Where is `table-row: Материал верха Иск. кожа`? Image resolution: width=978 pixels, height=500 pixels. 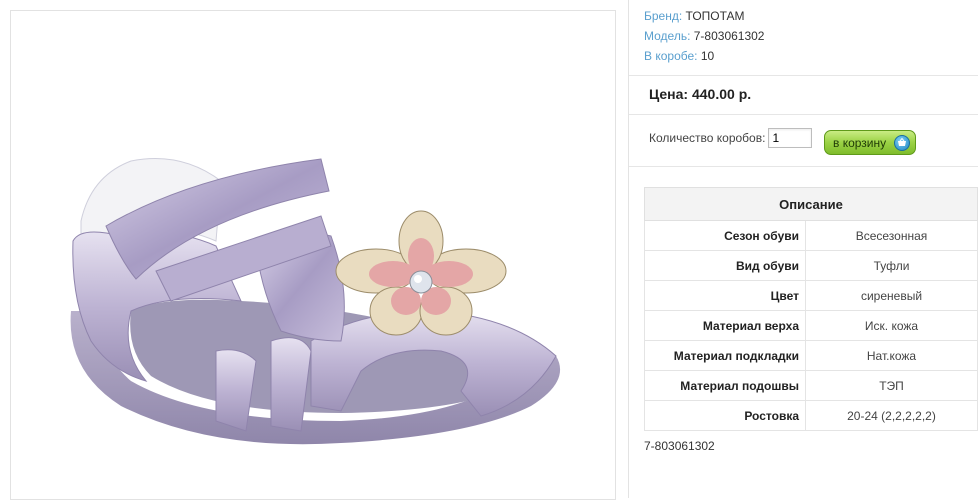 table-row: Материал верха Иск. кожа is located at coordinates (811, 325).